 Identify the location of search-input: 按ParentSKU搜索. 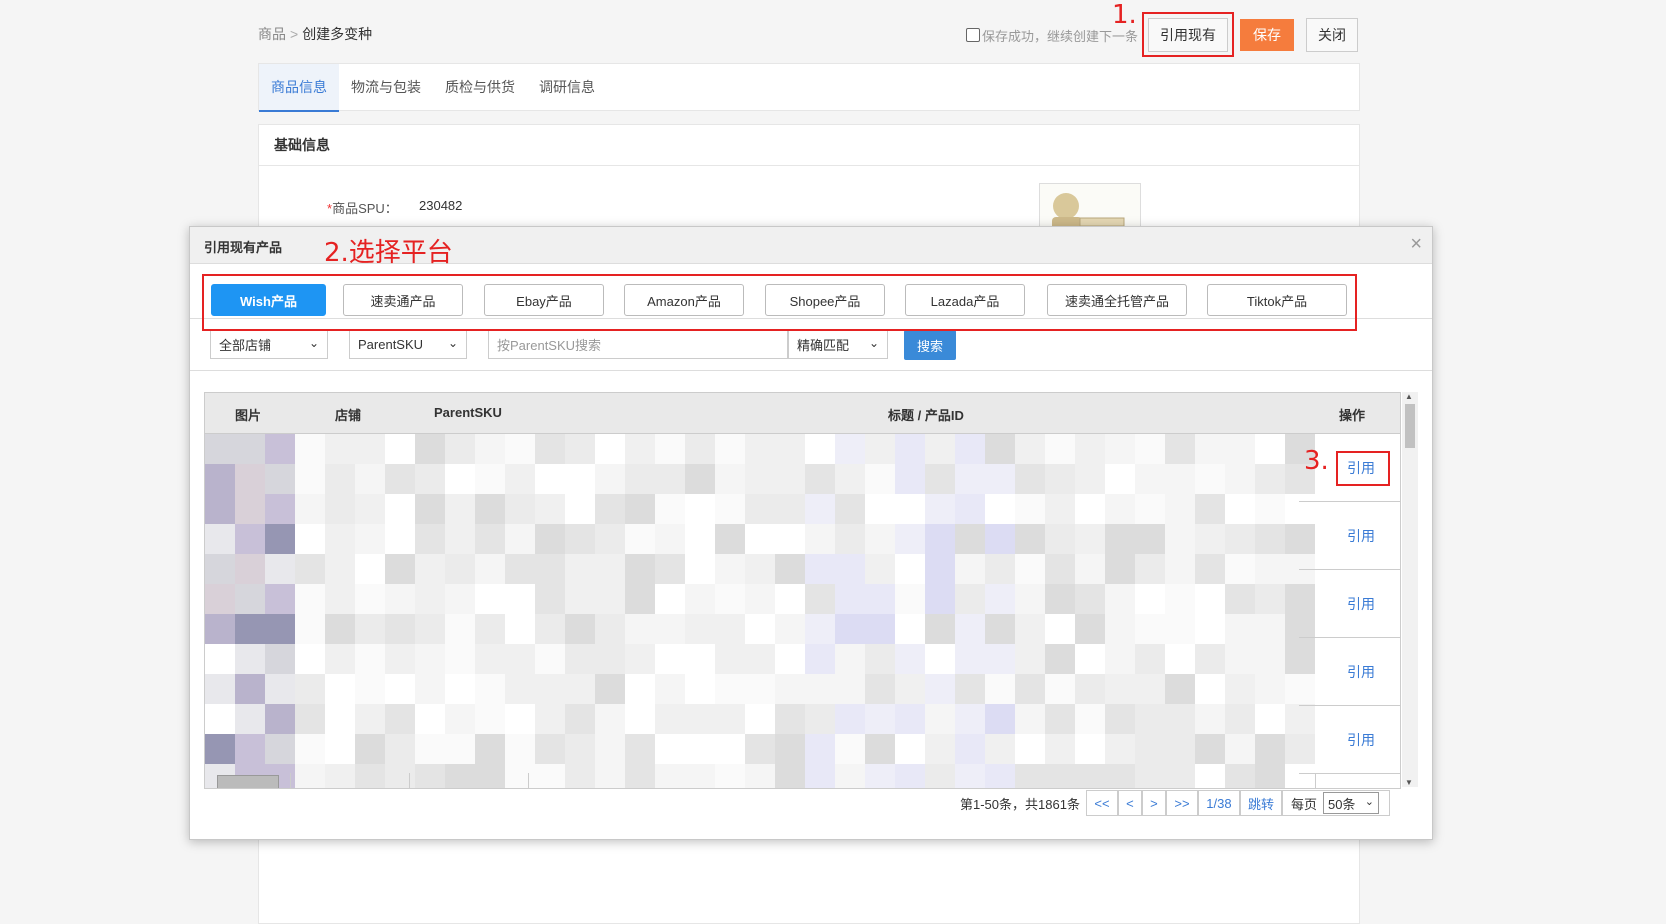
(638, 344).